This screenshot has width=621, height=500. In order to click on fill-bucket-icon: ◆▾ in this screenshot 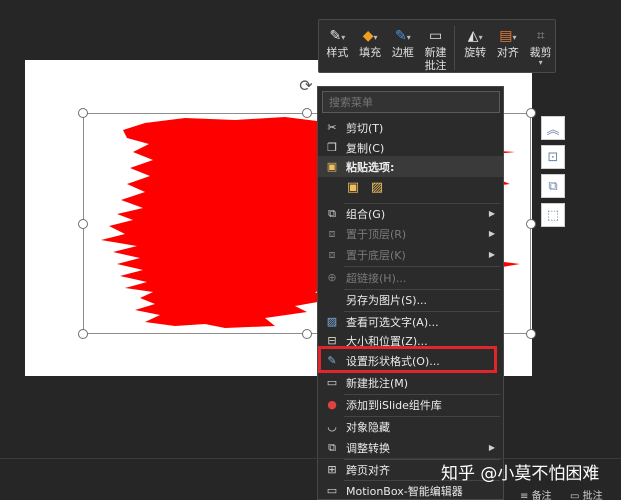, I will do `click(370, 36)`.